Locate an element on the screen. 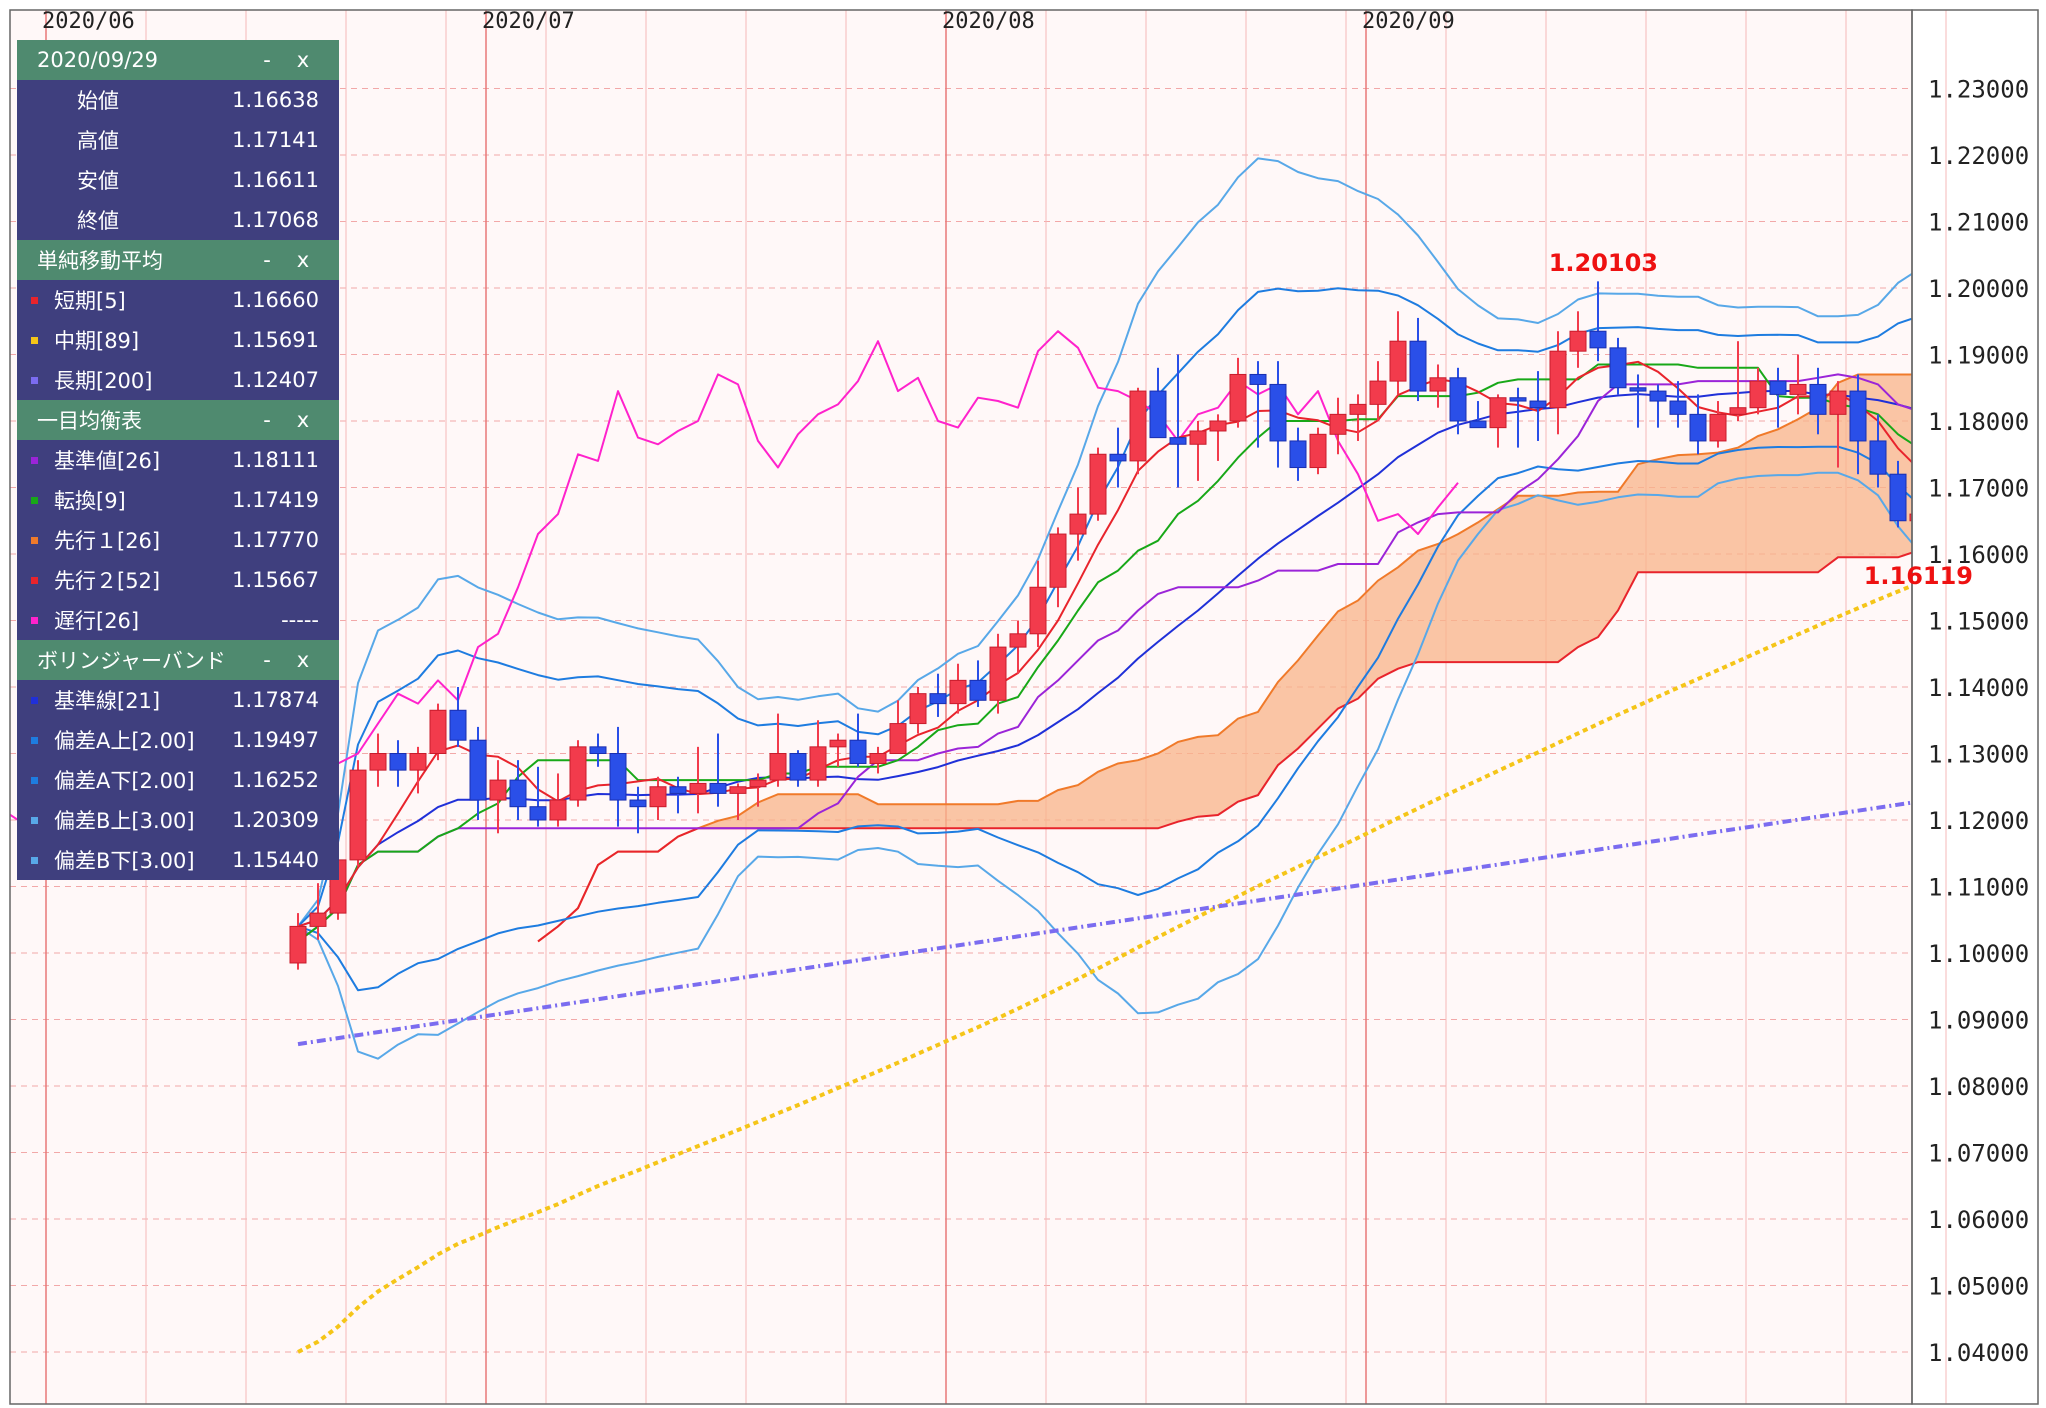 The image size is (2046, 1408). legend-row: 遅行[26] ----- is located at coordinates (178, 620).